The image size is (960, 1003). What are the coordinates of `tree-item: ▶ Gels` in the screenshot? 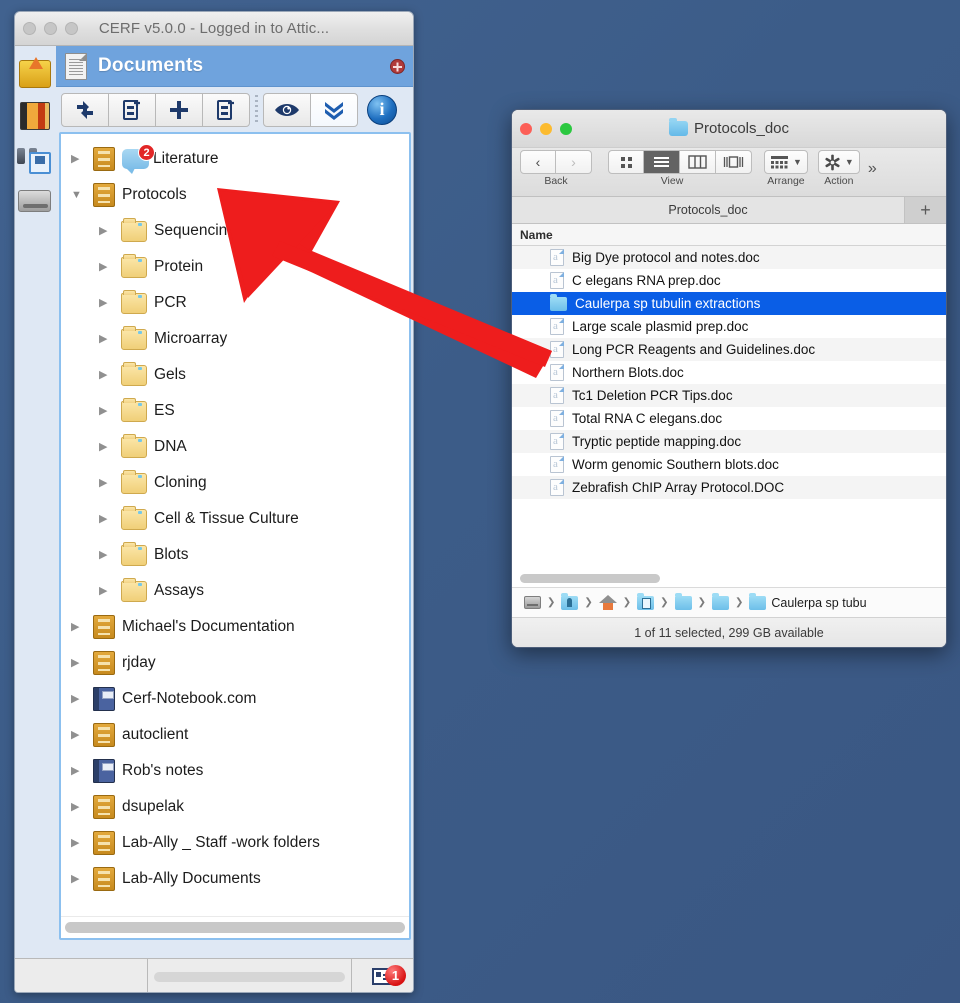 It's located at (235, 375).